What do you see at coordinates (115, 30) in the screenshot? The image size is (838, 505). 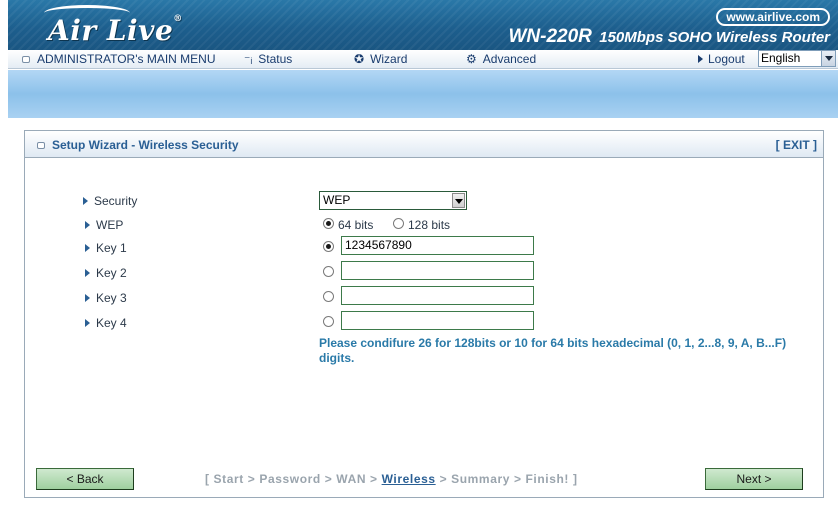 I see `logo-text: Air Live®` at bounding box center [115, 30].